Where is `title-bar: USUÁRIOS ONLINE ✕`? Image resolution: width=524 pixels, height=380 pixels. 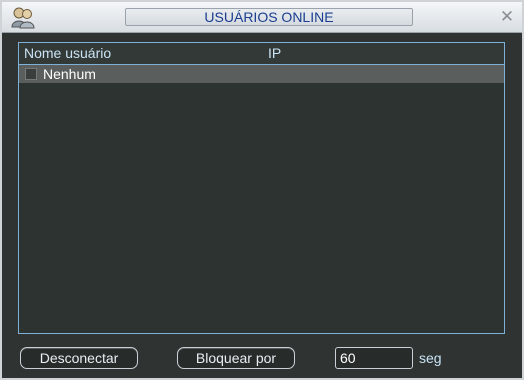 title-bar: USUÁRIOS ONLINE ✕ is located at coordinates (262, 17).